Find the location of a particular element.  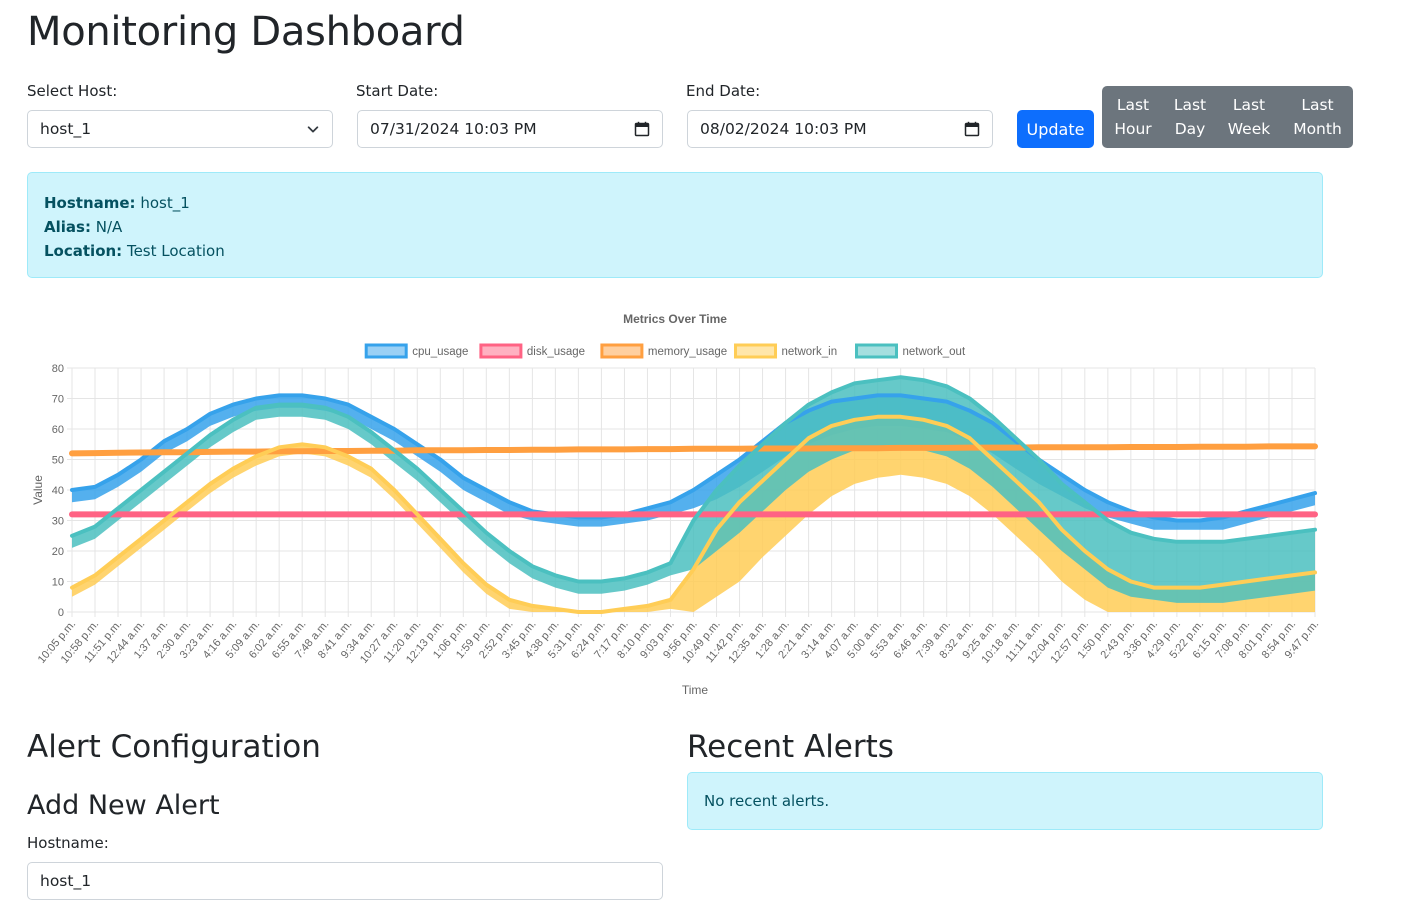

cpu_usage-legend-swatch is located at coordinates (386, 351).